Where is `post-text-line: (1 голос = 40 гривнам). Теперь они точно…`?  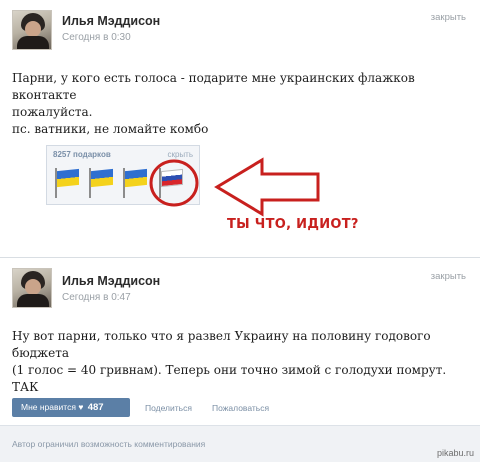
post-text-line: (1 голос = 40 гривнам). Теперь они точно… is located at coordinates (229, 378).